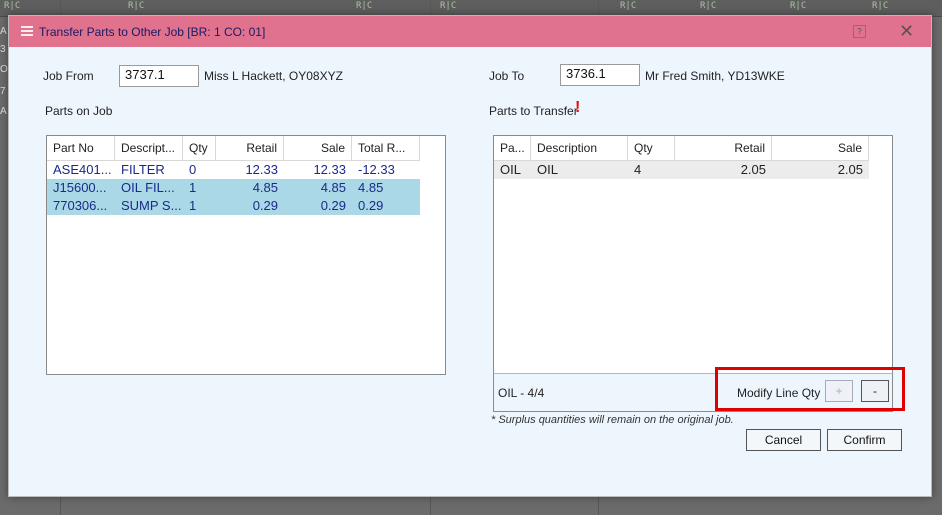 Image resolution: width=942 pixels, height=515 pixels. I want to click on table-row: OIL OIL 4 2.05 2.05, so click(681, 170).